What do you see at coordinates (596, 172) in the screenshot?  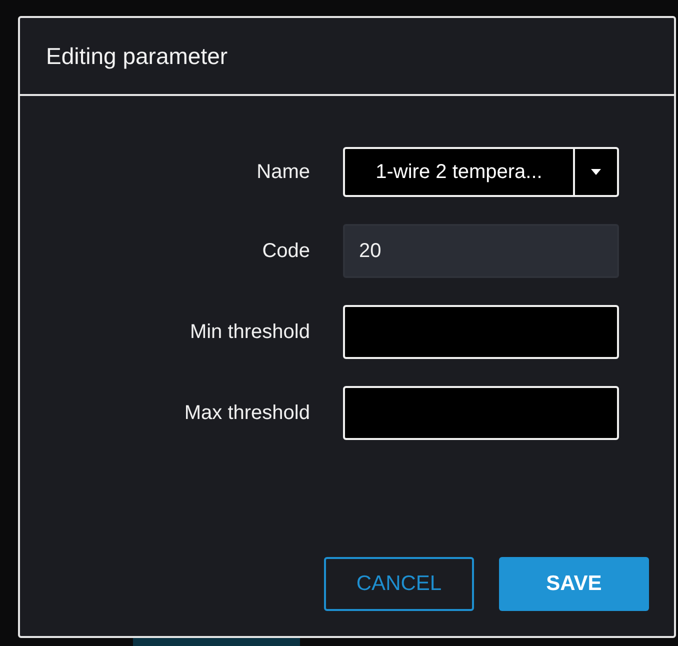 I see `dropdown-caret-icon` at bounding box center [596, 172].